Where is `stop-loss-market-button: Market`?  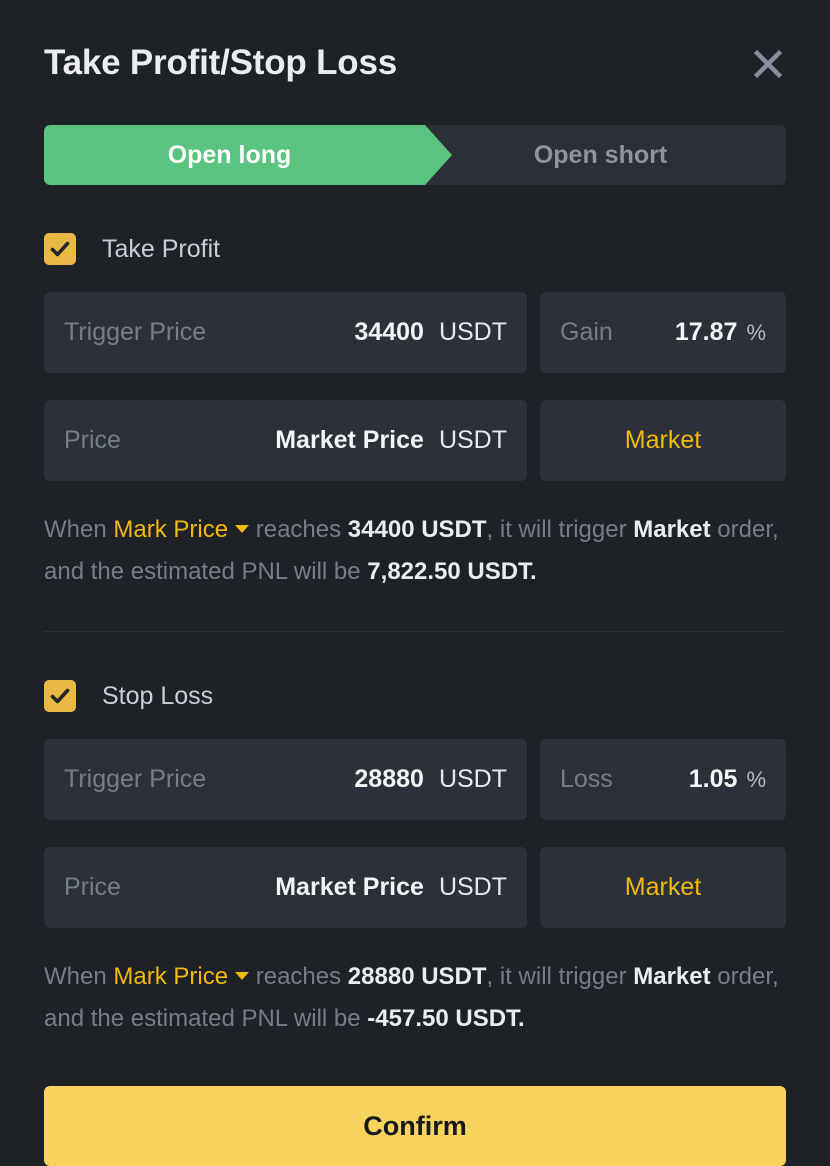
stop-loss-market-button: Market is located at coordinates (663, 887).